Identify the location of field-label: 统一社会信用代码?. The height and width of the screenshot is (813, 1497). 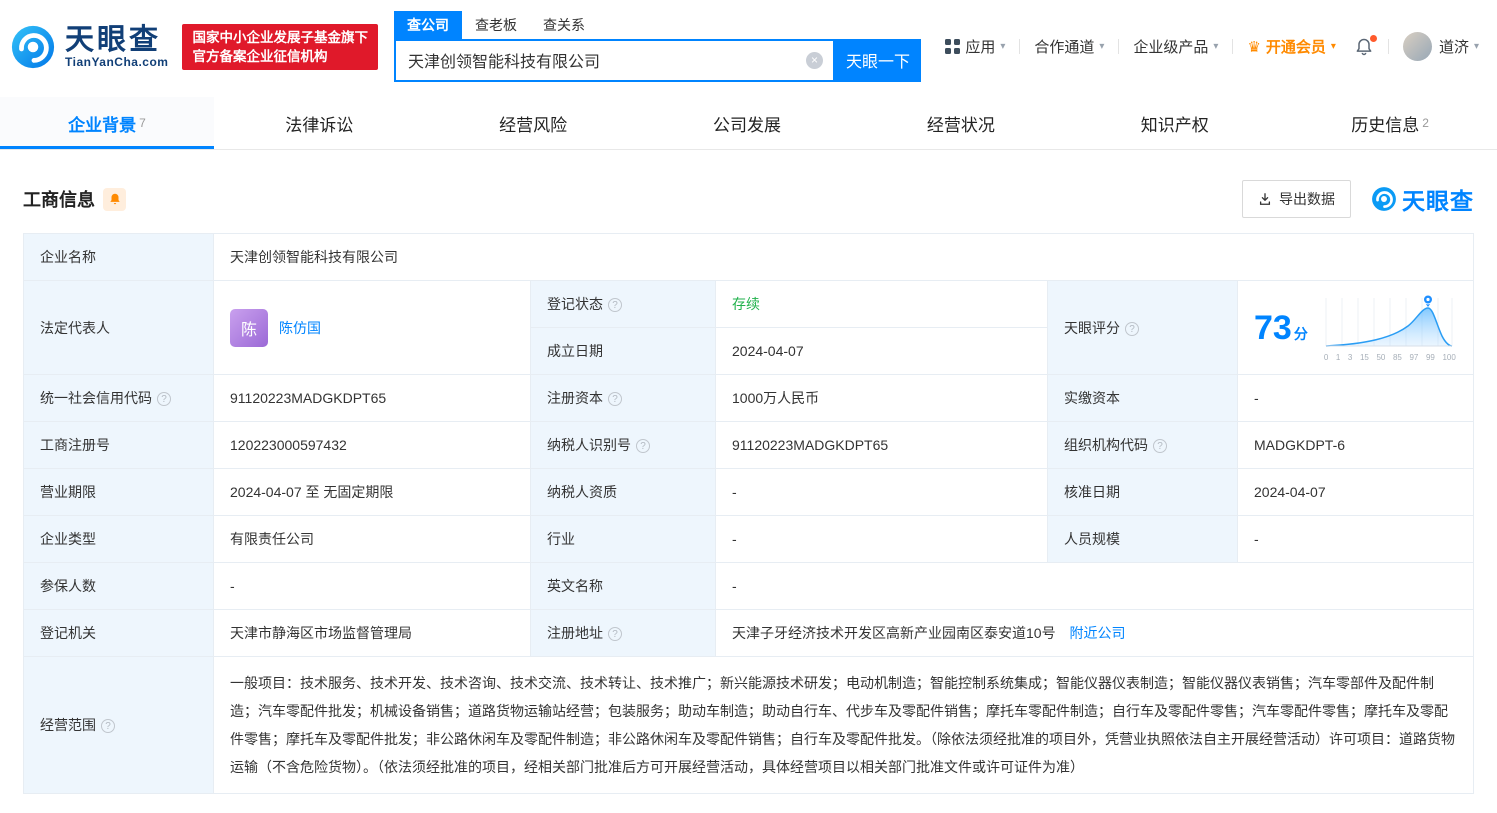
(118, 398).